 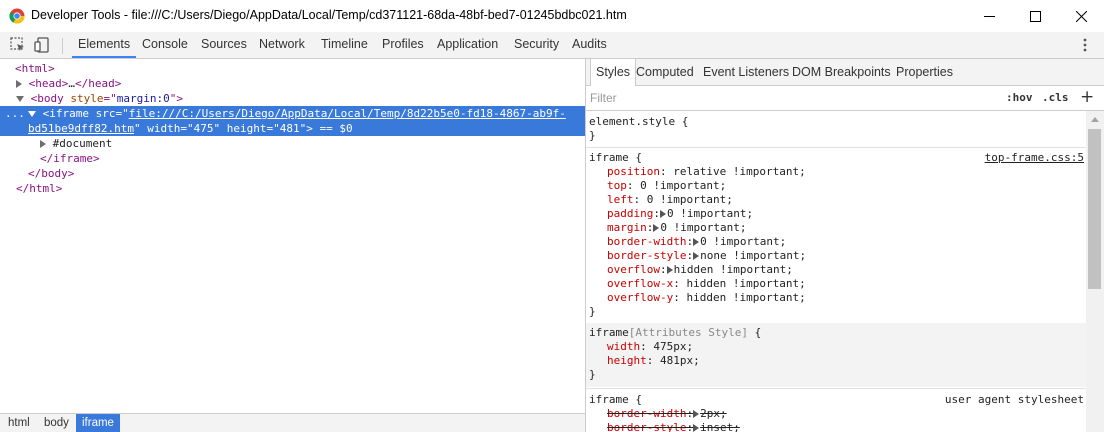 I want to click on css-property-overridden: border-style: inset;, so click(x=673, y=426).